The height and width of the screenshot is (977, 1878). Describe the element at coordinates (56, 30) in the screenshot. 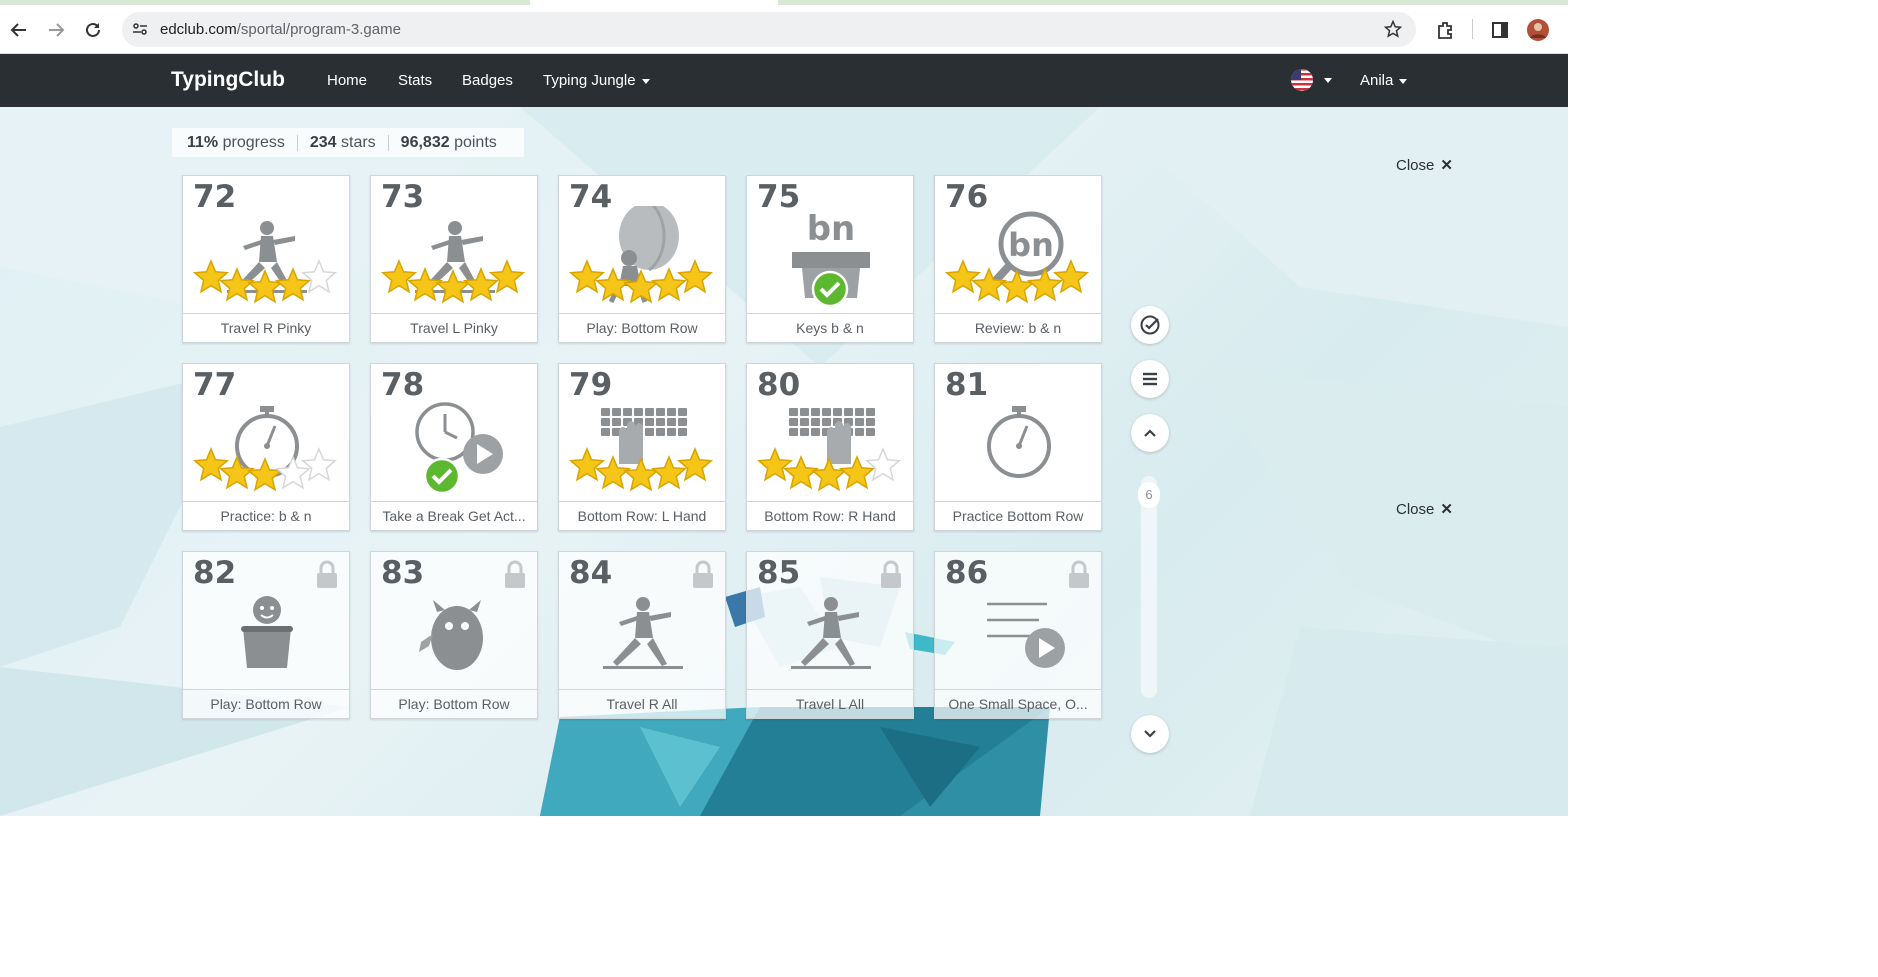

I see `forward-icon` at that location.